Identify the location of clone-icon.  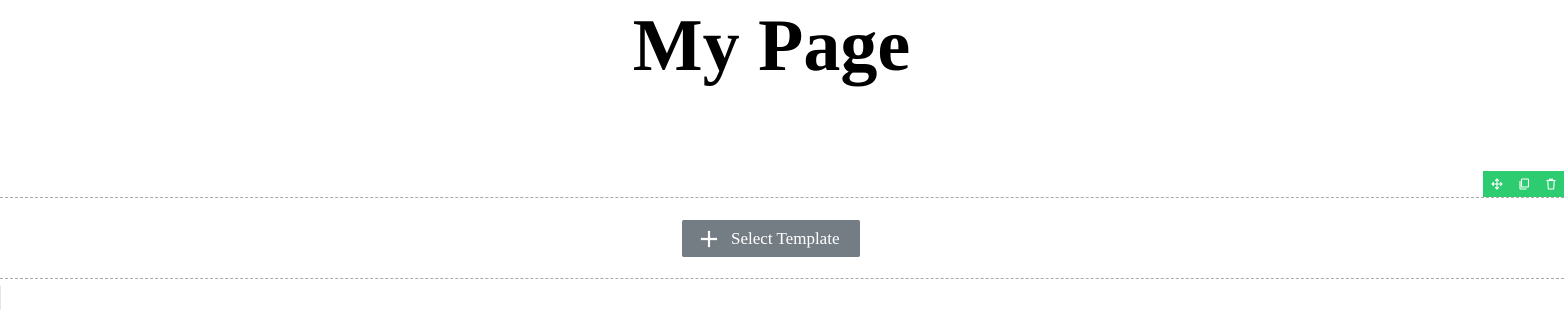
(1523, 184).